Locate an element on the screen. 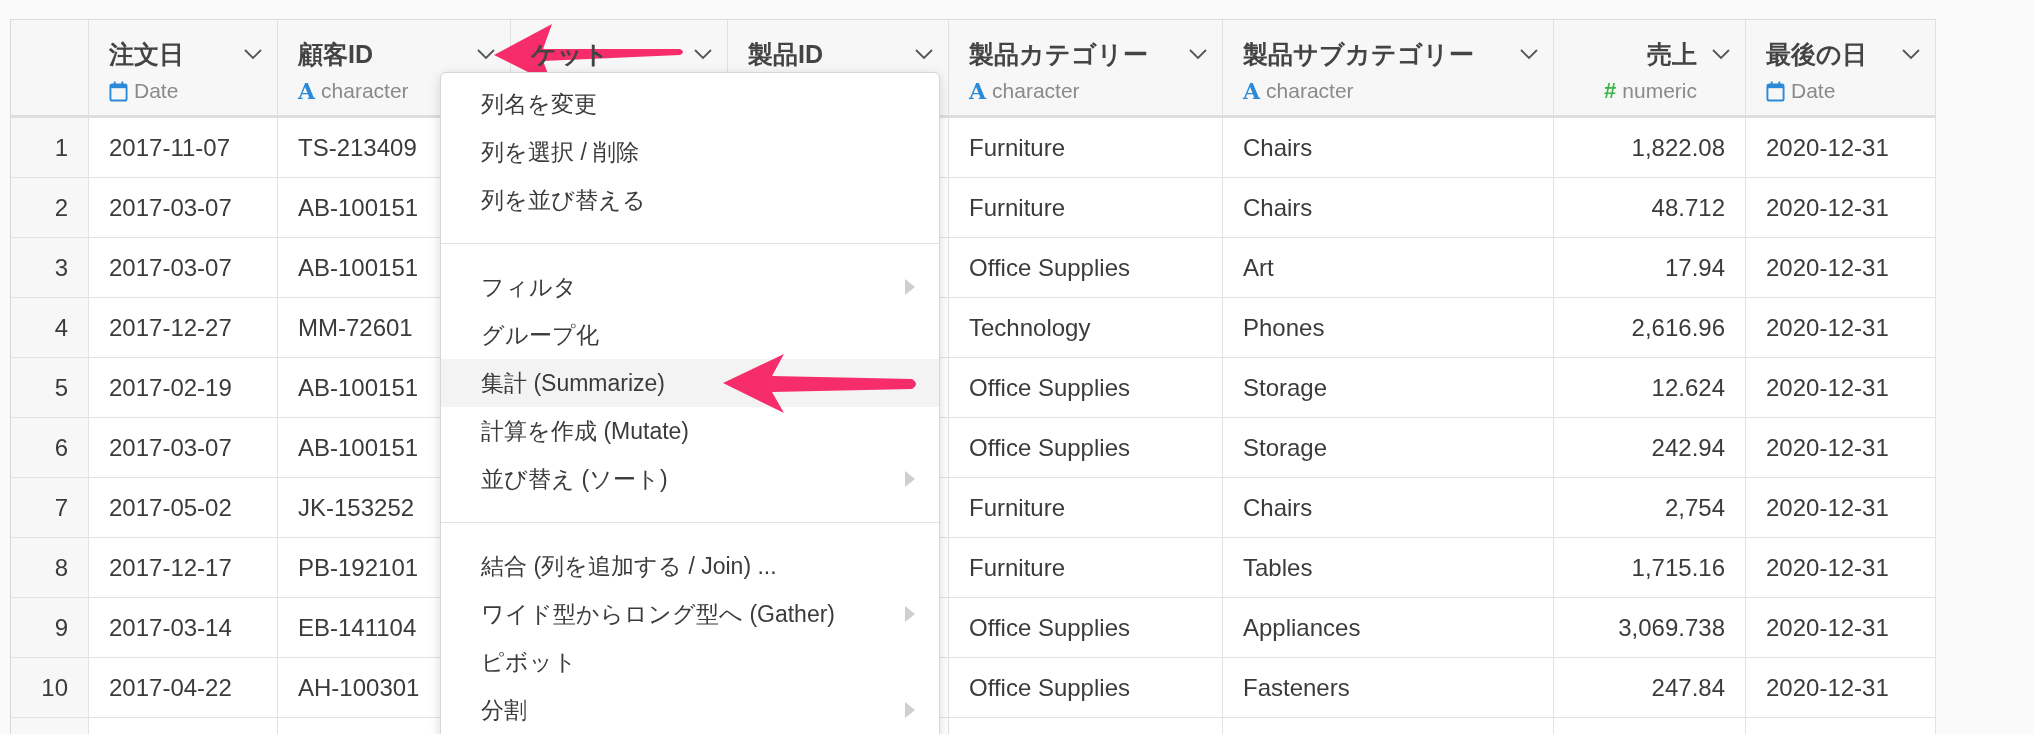  type-icon: # is located at coordinates (1610, 91).